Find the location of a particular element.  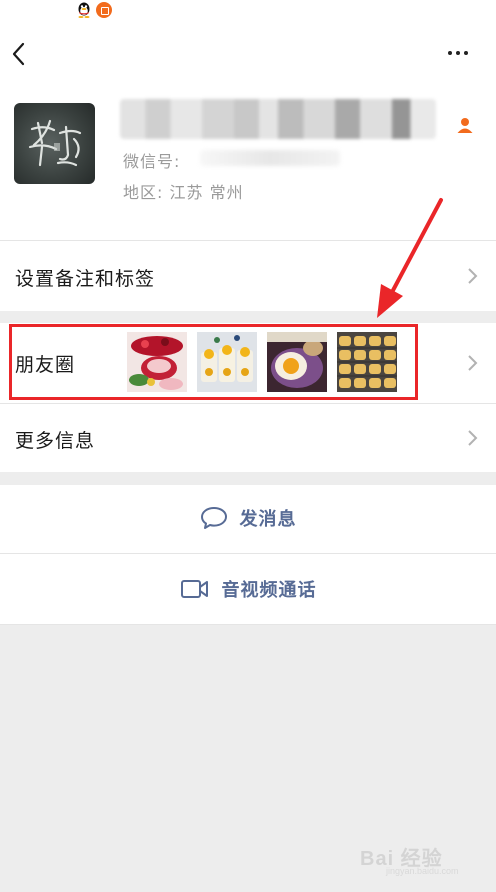

qq-penguin-icon is located at coordinates (84, 10).